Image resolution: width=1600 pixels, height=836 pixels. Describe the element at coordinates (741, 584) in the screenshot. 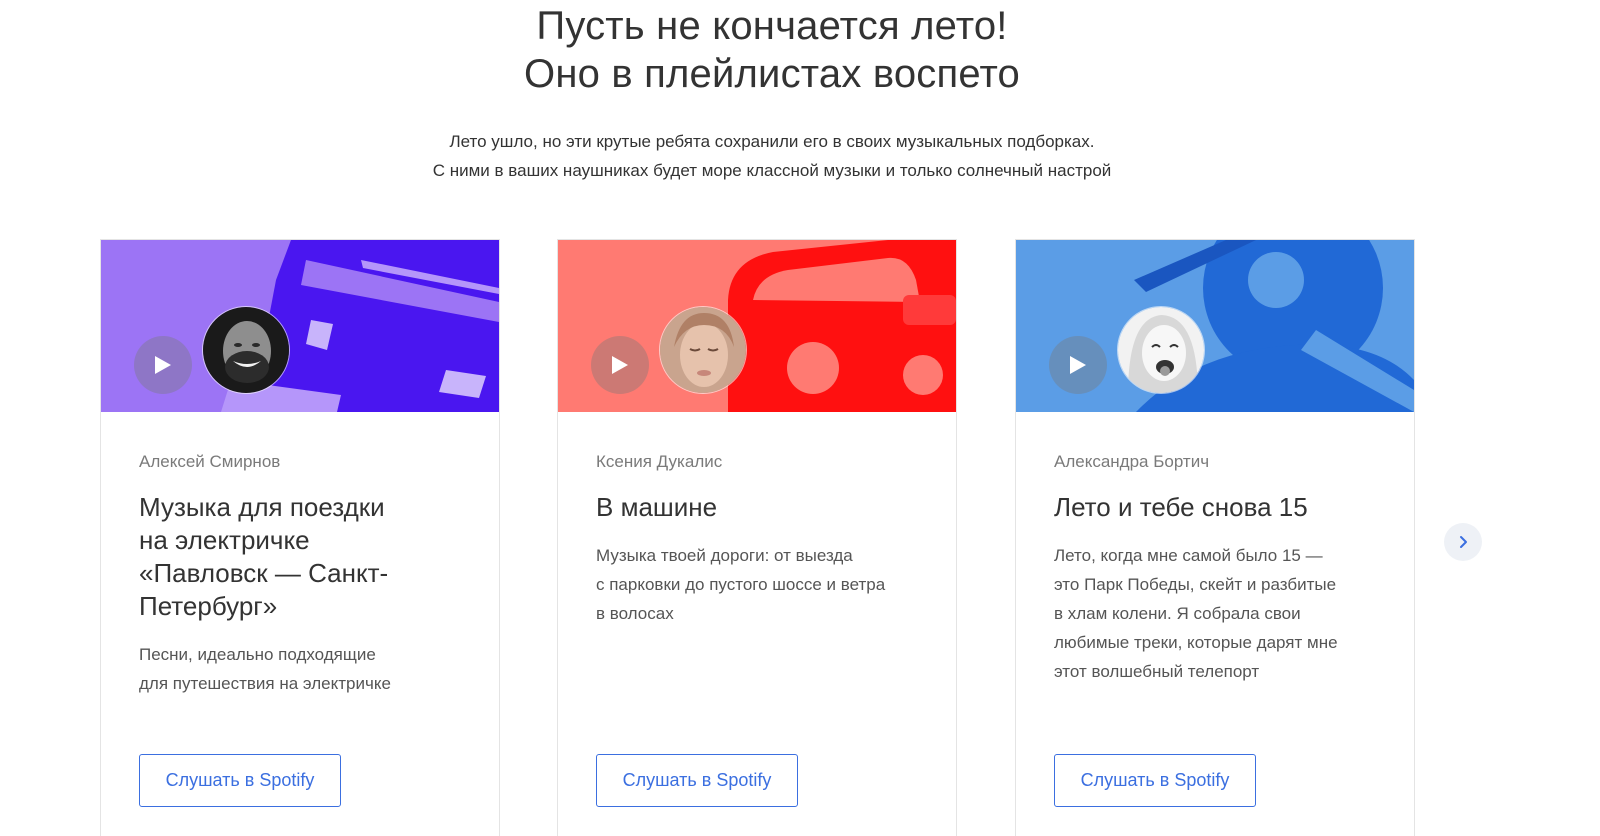

I see `card-desc-line: с парковки до пустого шоссе и ветра` at that location.